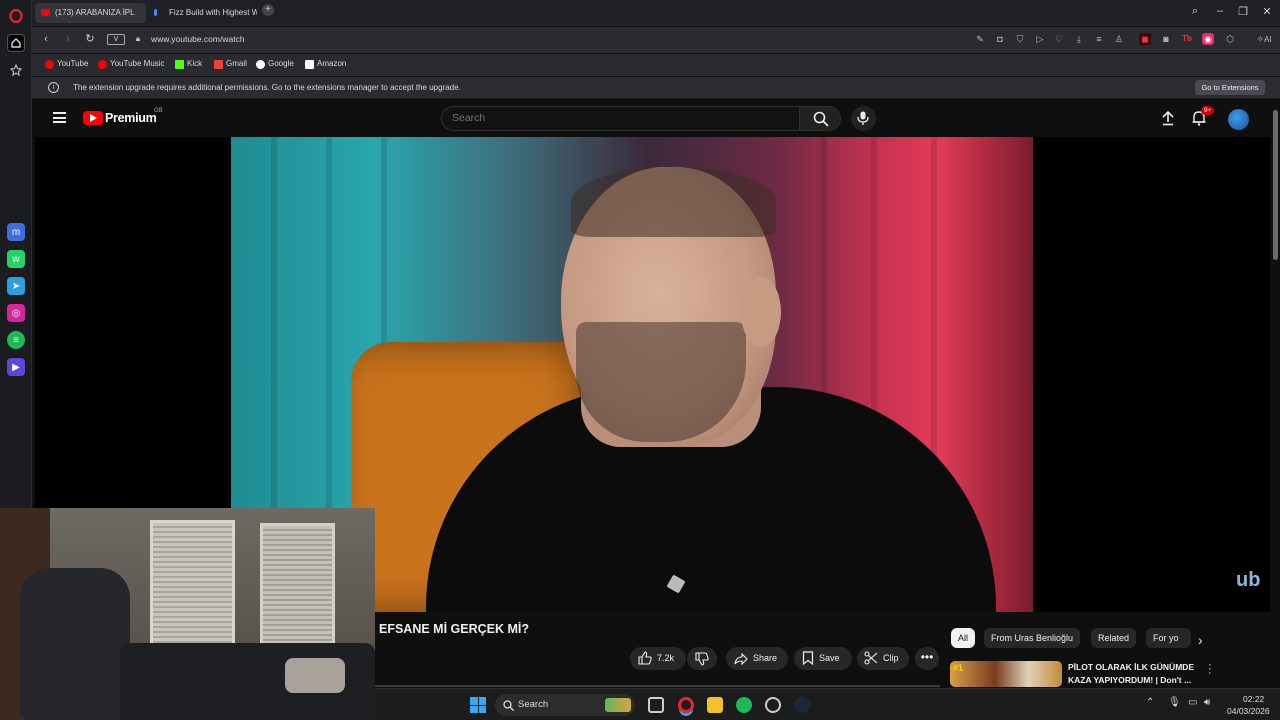  I want to click on scissors-icon, so click(871, 658).